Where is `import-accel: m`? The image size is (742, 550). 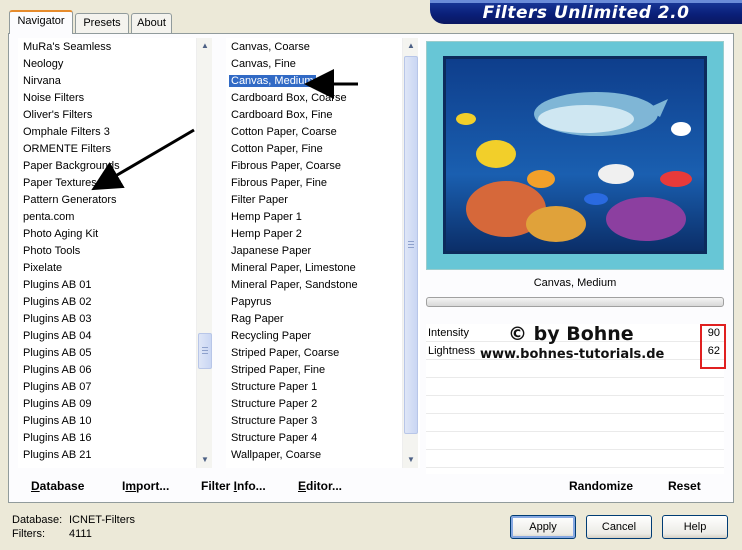 import-accel: m is located at coordinates (131, 486).